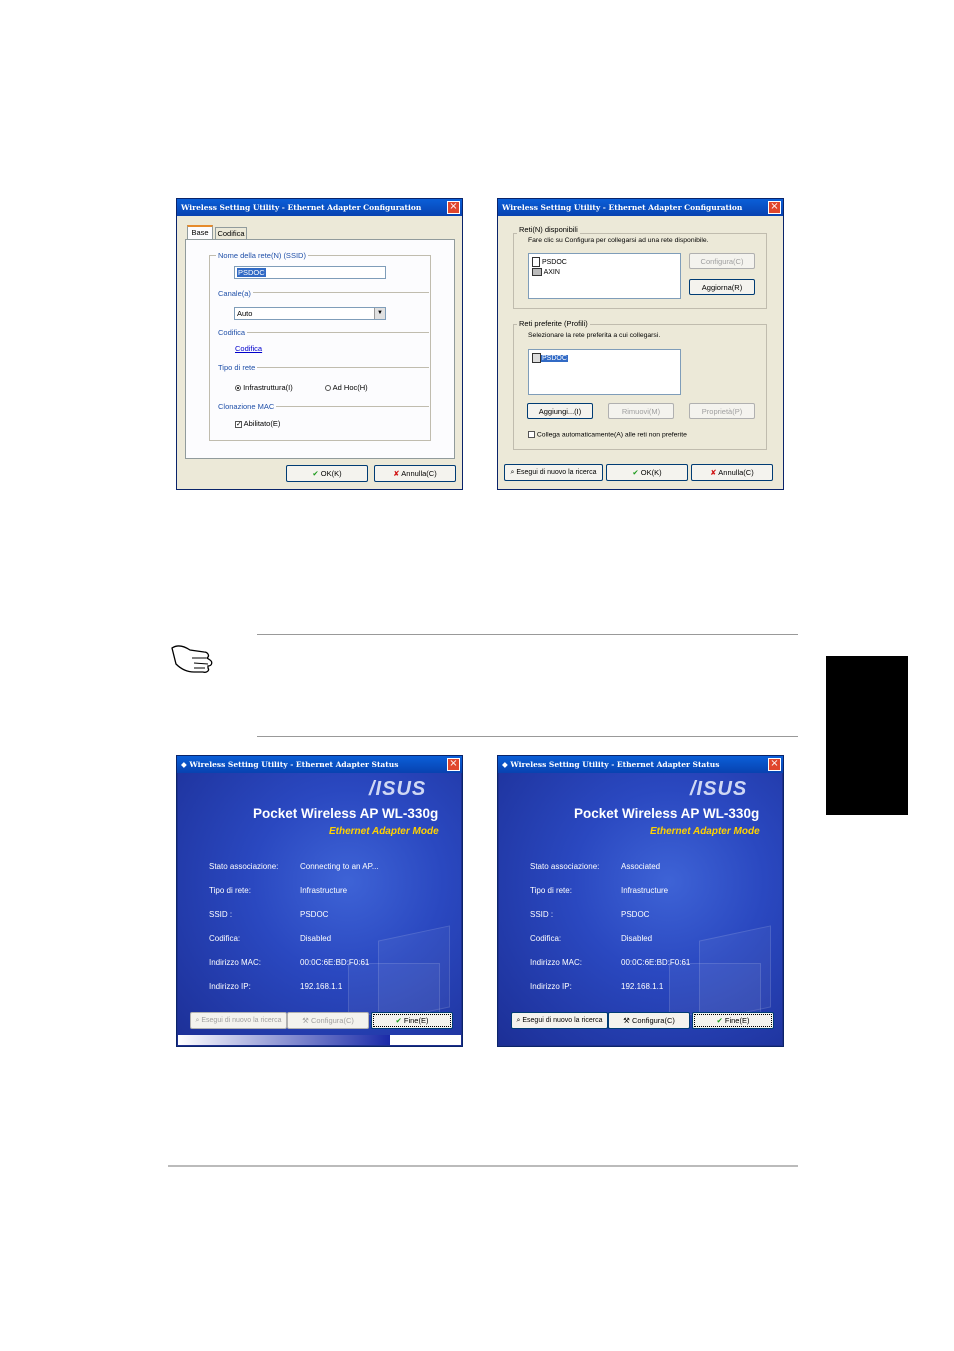  Describe the element at coordinates (867, 735) in the screenshot. I see `section-side-tab` at that location.